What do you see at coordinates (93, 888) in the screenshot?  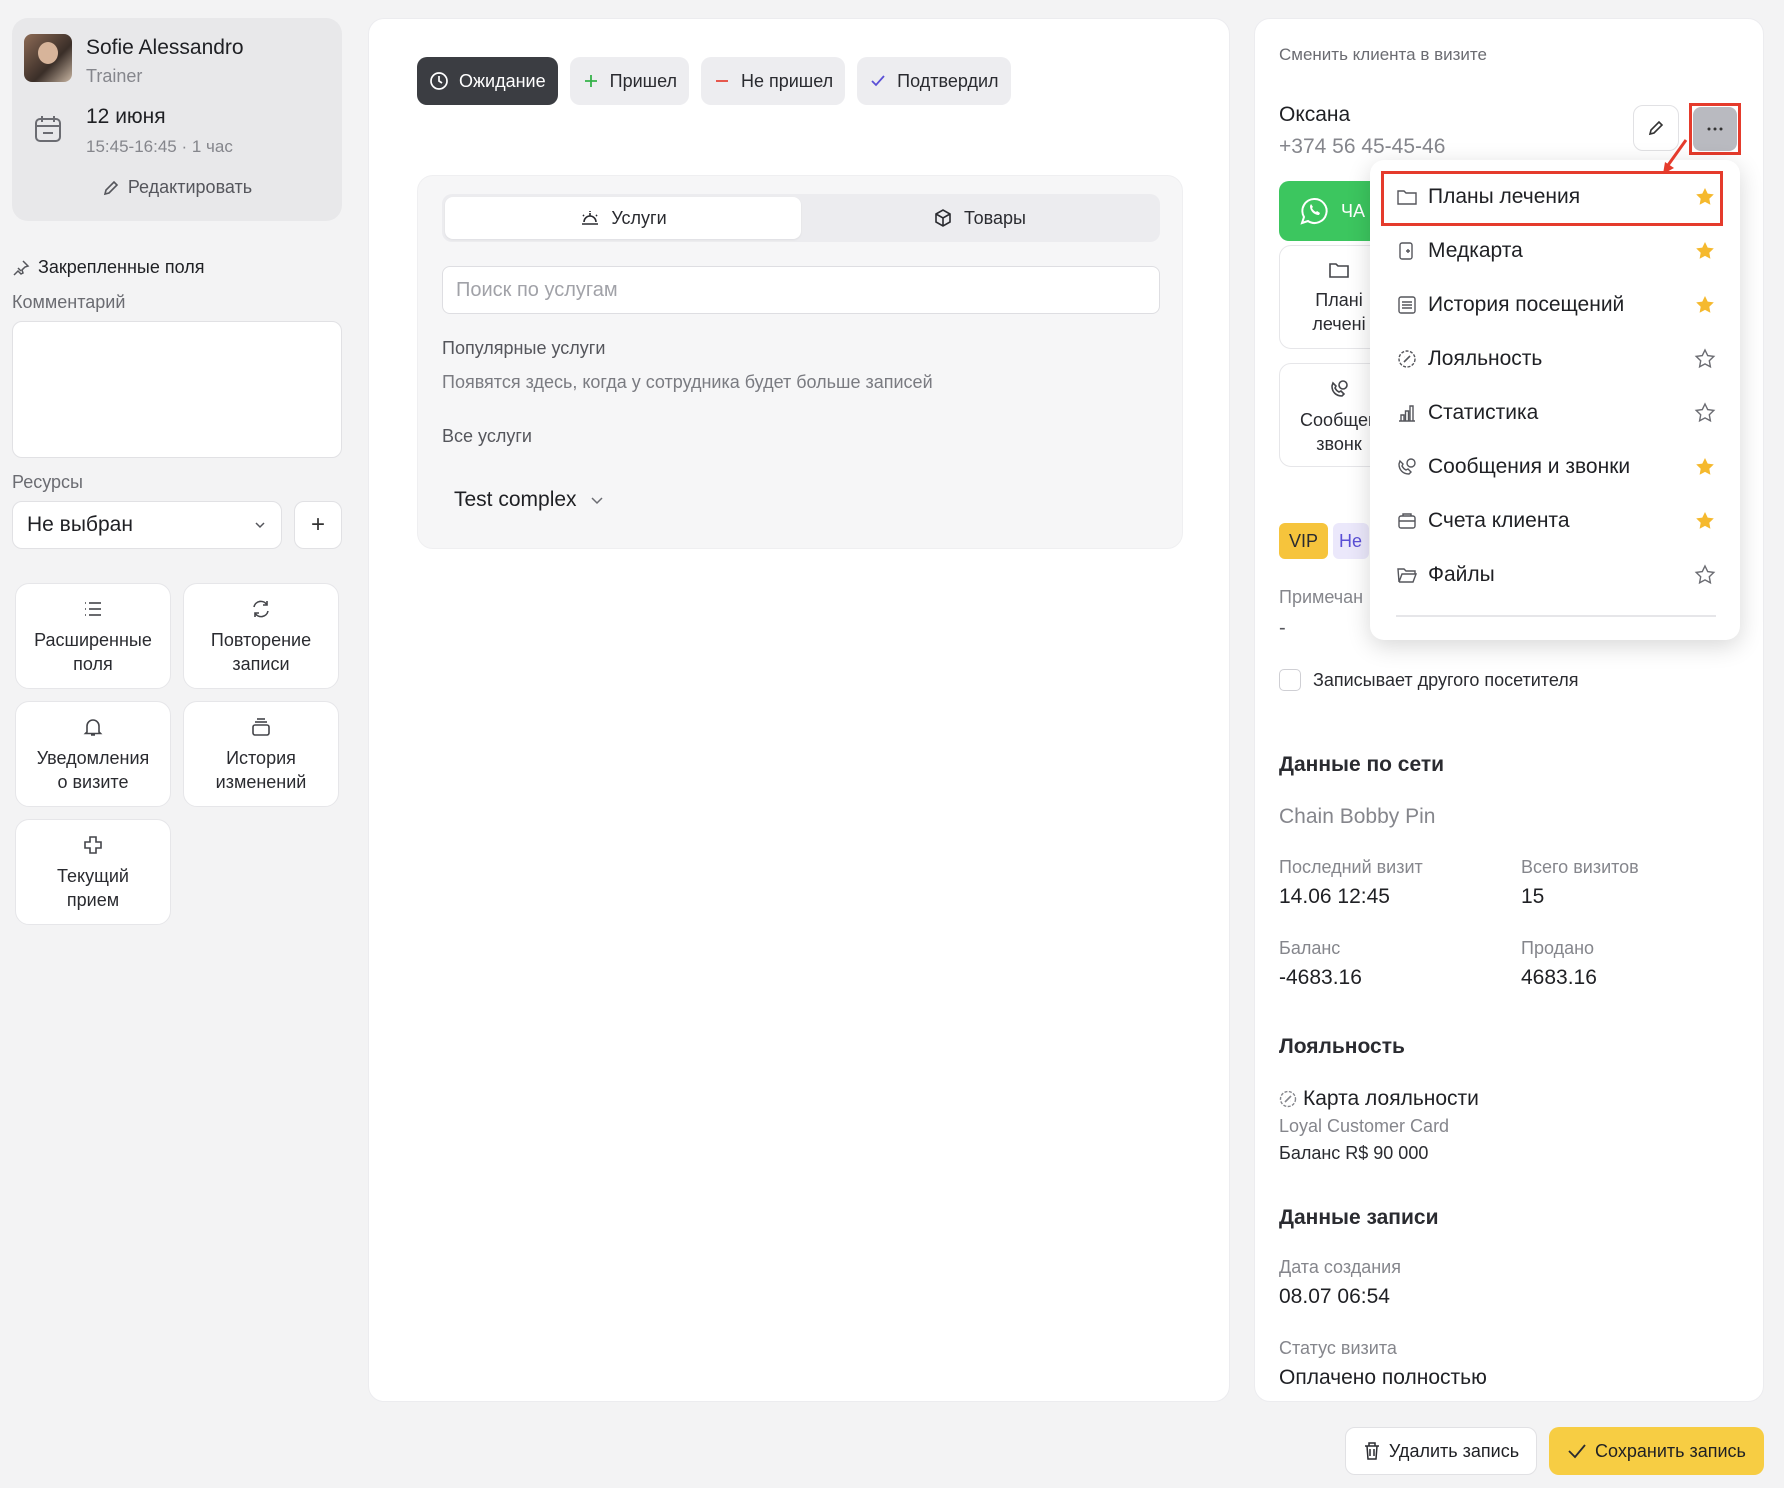 I see `tile-label: Текущий прием` at bounding box center [93, 888].